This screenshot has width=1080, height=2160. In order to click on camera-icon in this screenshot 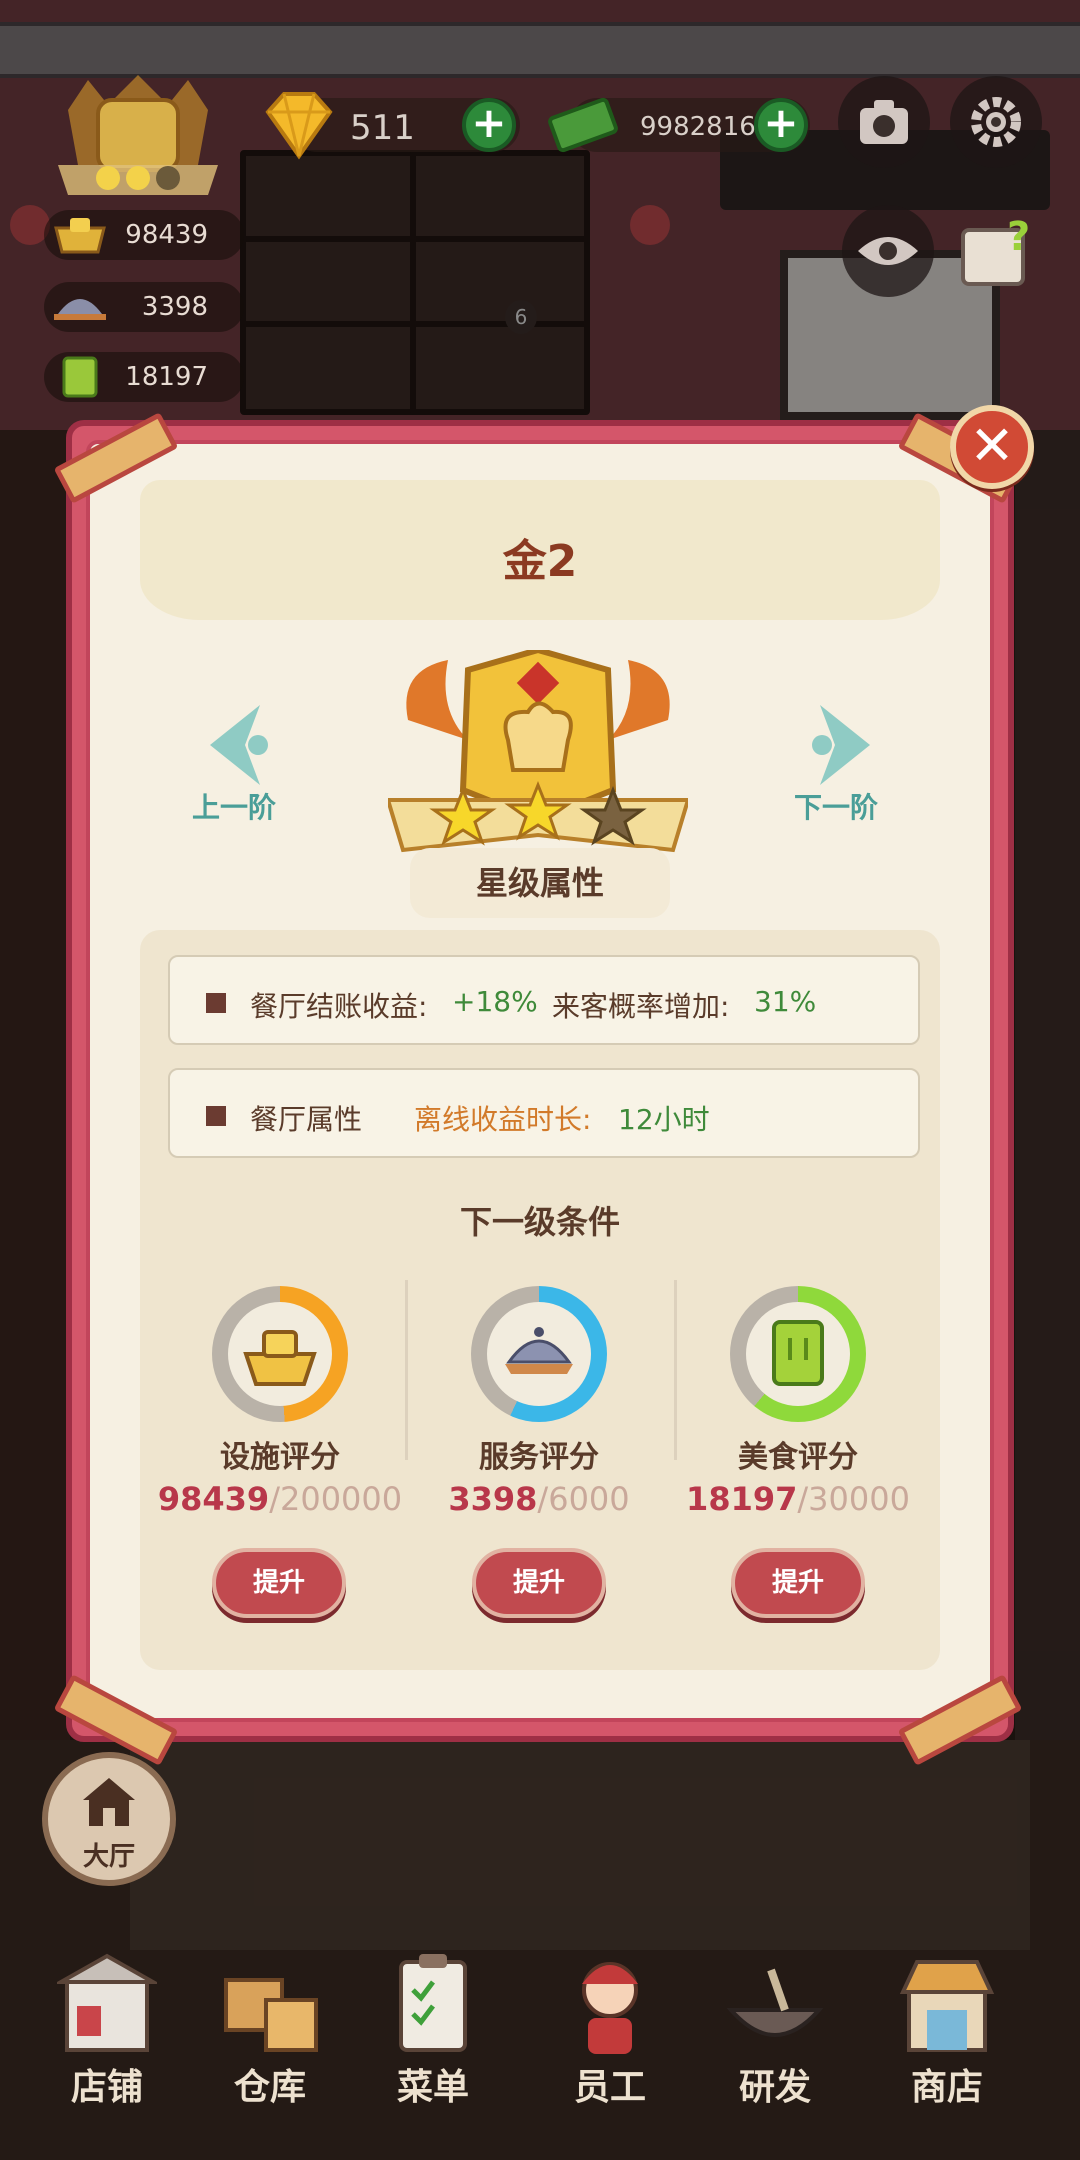, I will do `click(884, 122)`.